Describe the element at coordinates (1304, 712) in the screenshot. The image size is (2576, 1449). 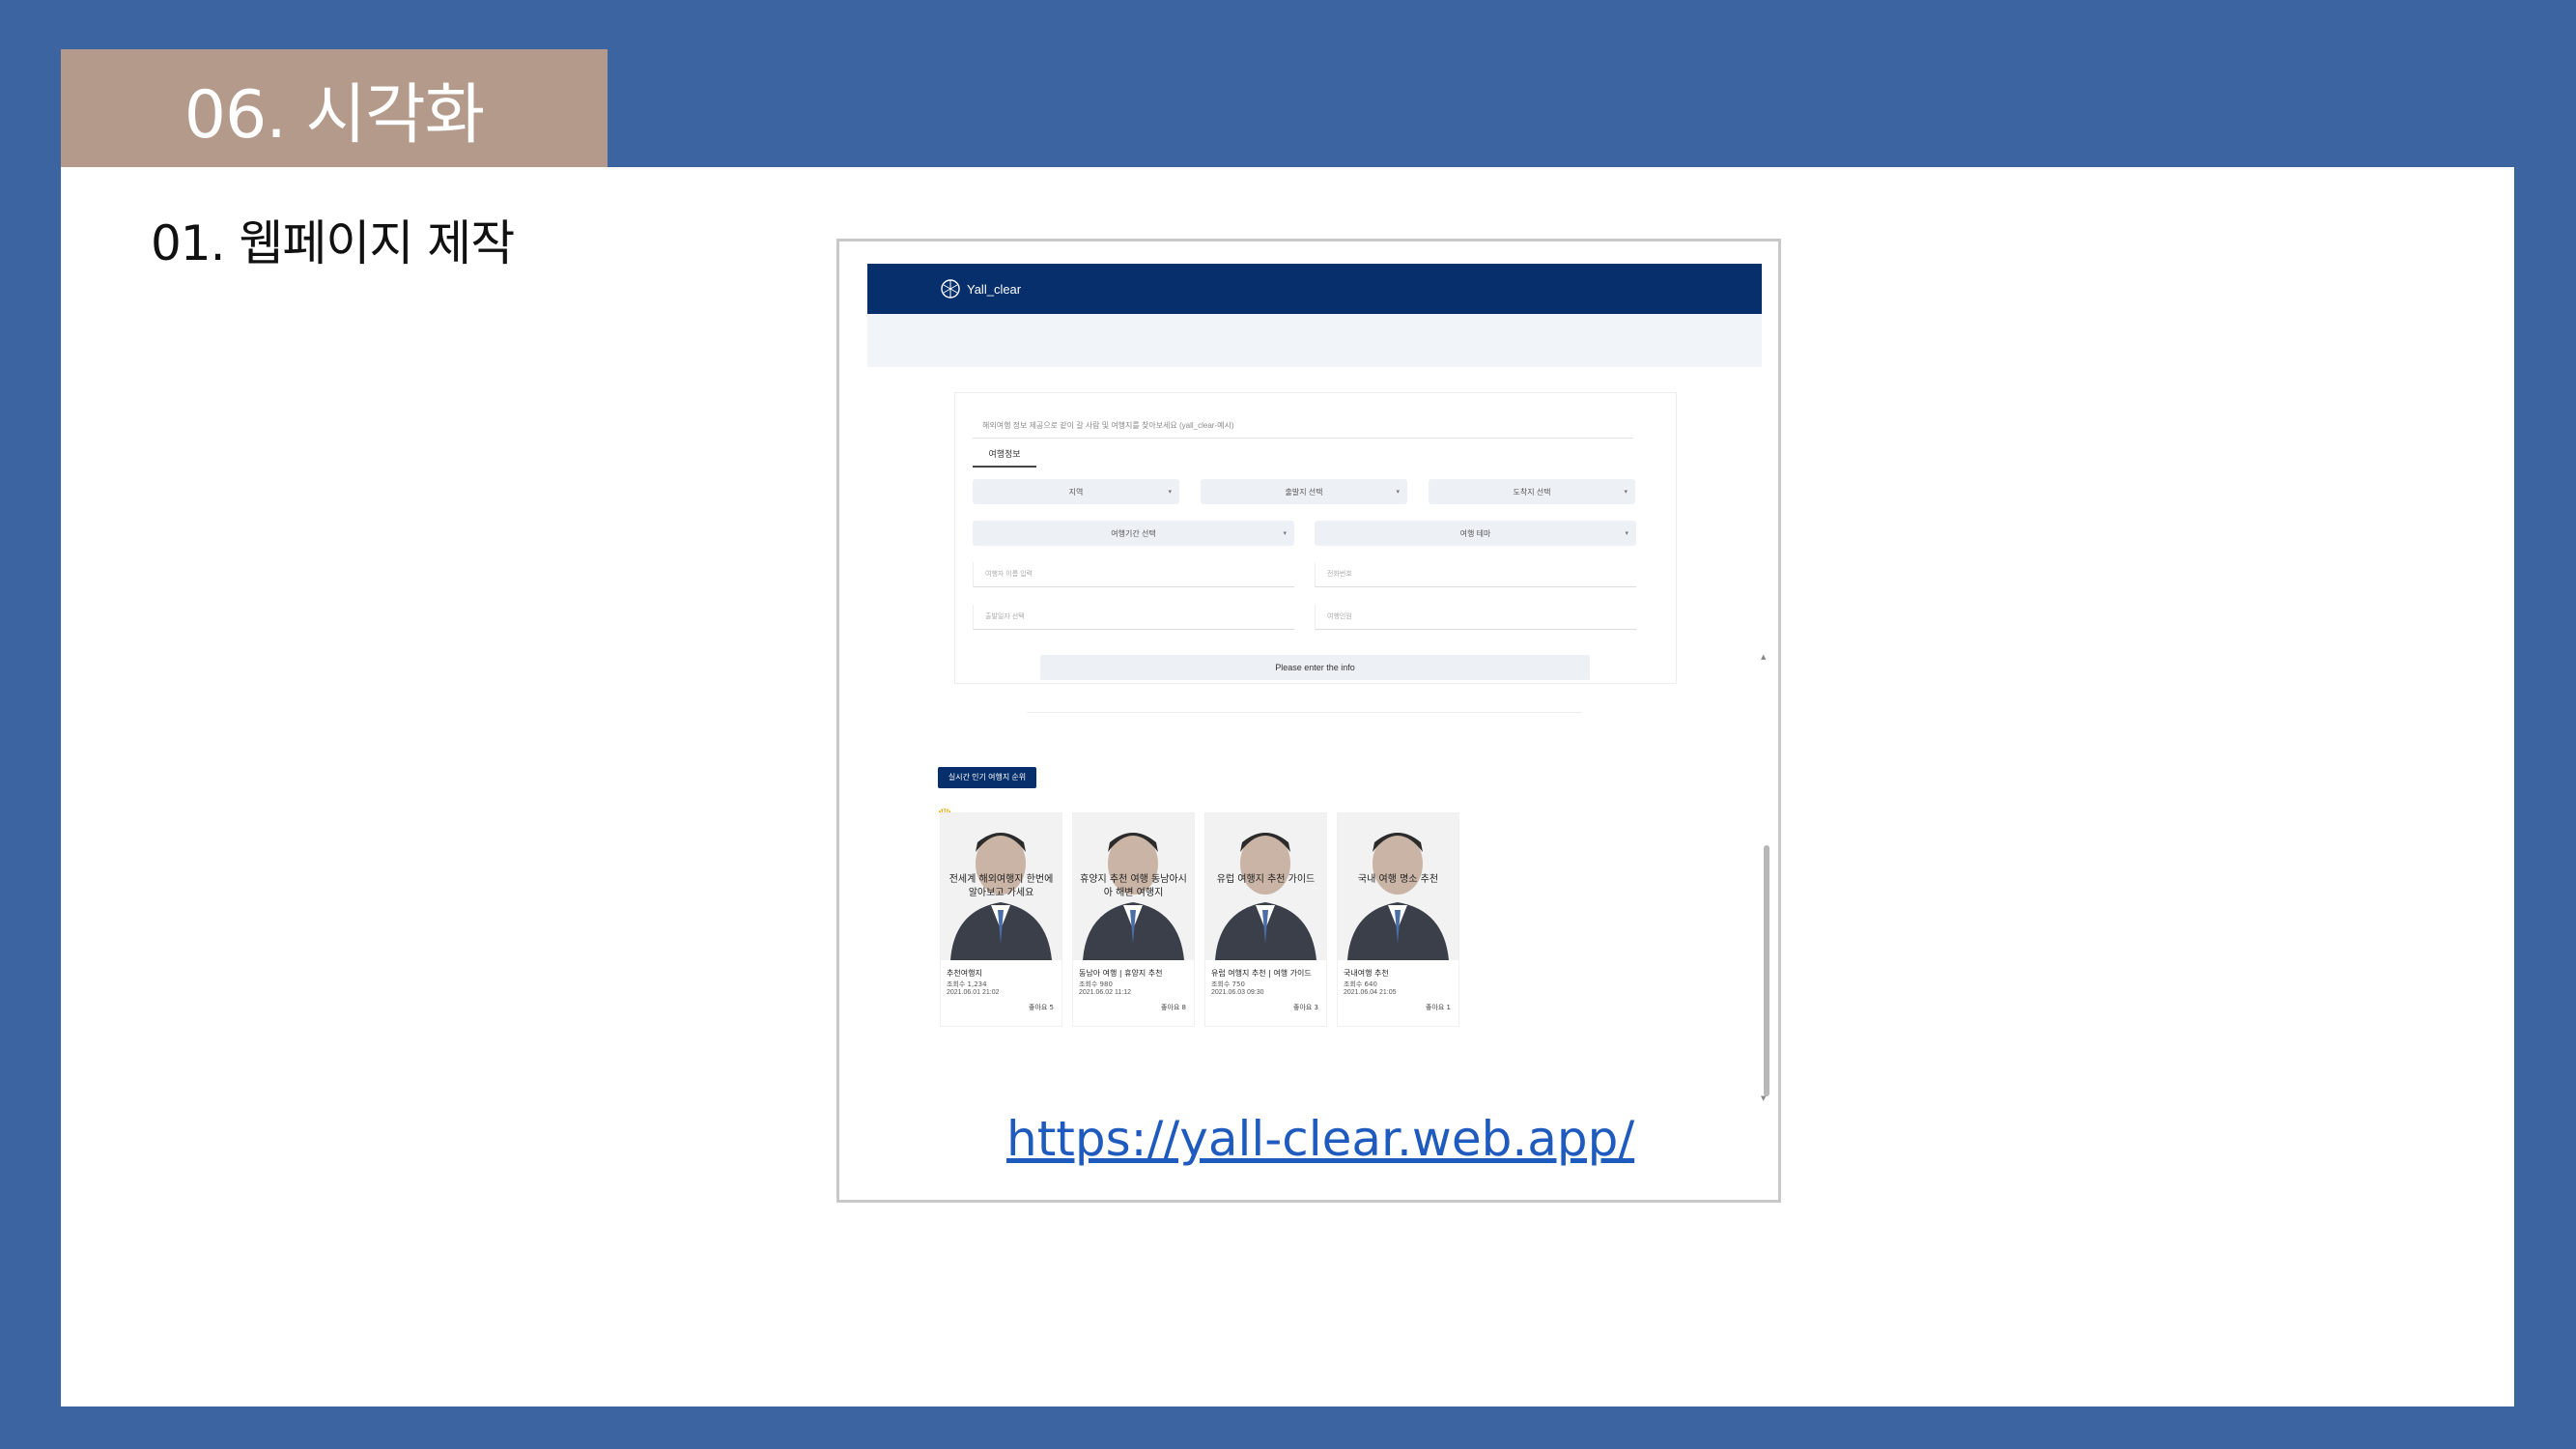
I see `divider` at that location.